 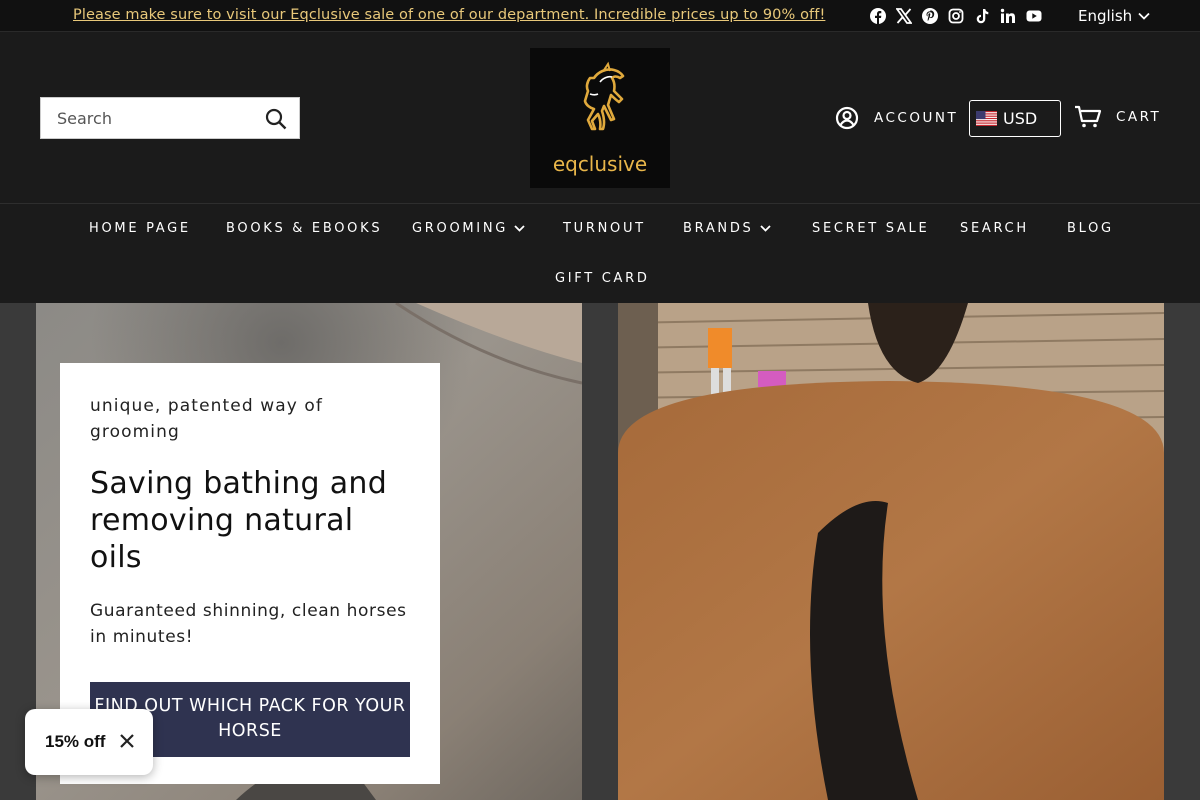 What do you see at coordinates (916, 118) in the screenshot?
I see `account-label: ACCOUNT` at bounding box center [916, 118].